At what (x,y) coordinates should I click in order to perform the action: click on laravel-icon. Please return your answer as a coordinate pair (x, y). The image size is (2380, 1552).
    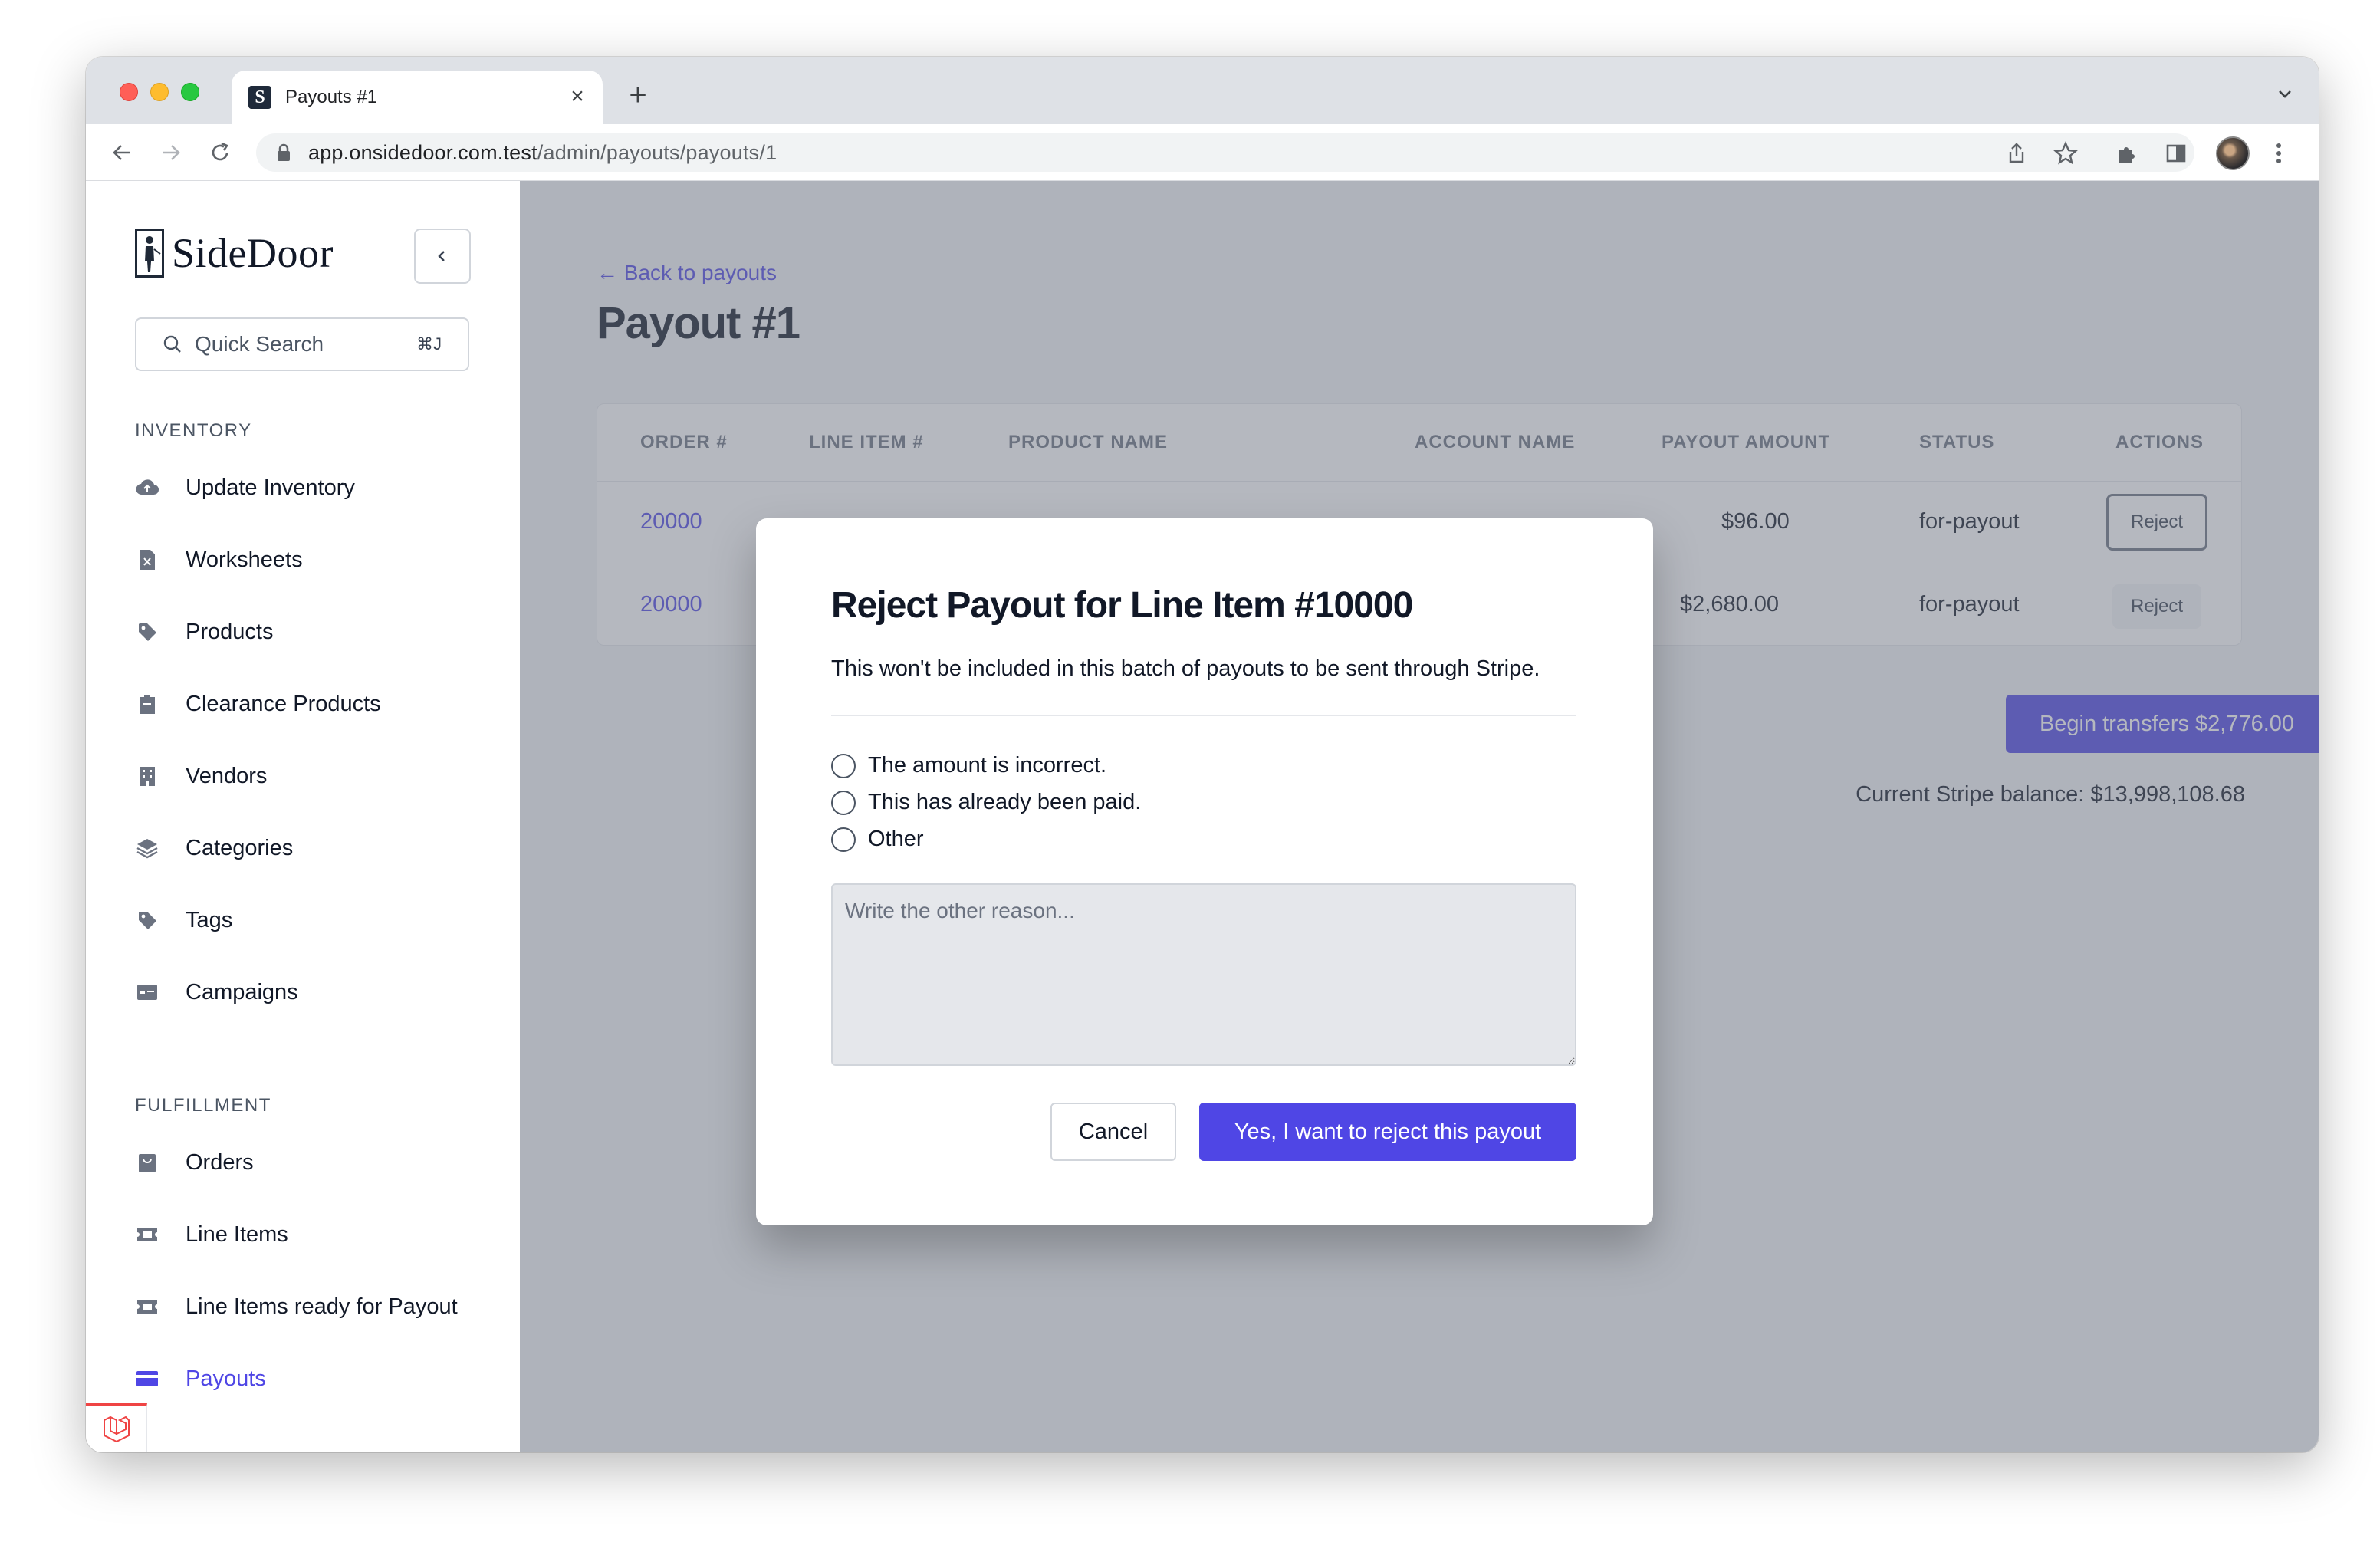
    Looking at the image, I should click on (117, 1429).